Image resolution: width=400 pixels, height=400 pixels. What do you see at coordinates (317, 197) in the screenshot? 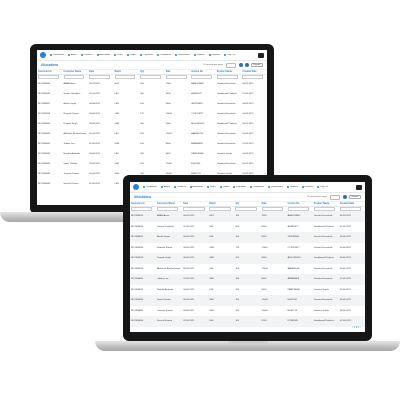
I see `records-per-page-label: 10 records per page` at bounding box center [317, 197].